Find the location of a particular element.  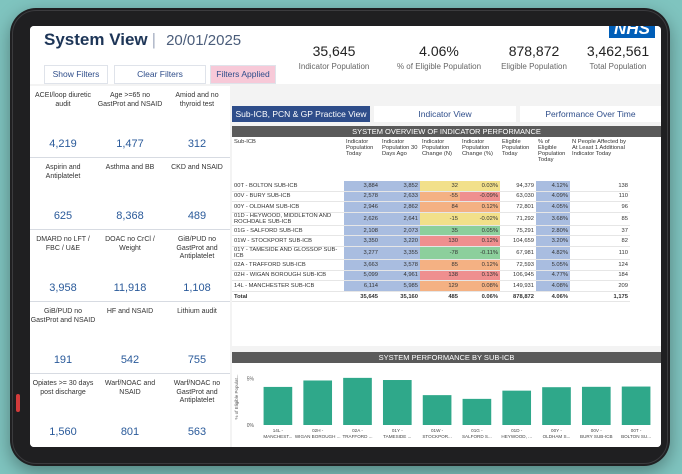

table-cell: 129 is located at coordinates (440, 286).